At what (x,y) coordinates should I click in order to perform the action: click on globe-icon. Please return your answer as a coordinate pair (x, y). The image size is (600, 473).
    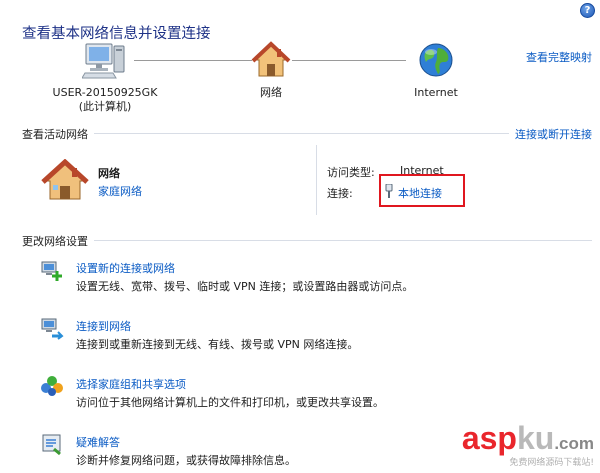
    Looking at the image, I should click on (436, 61).